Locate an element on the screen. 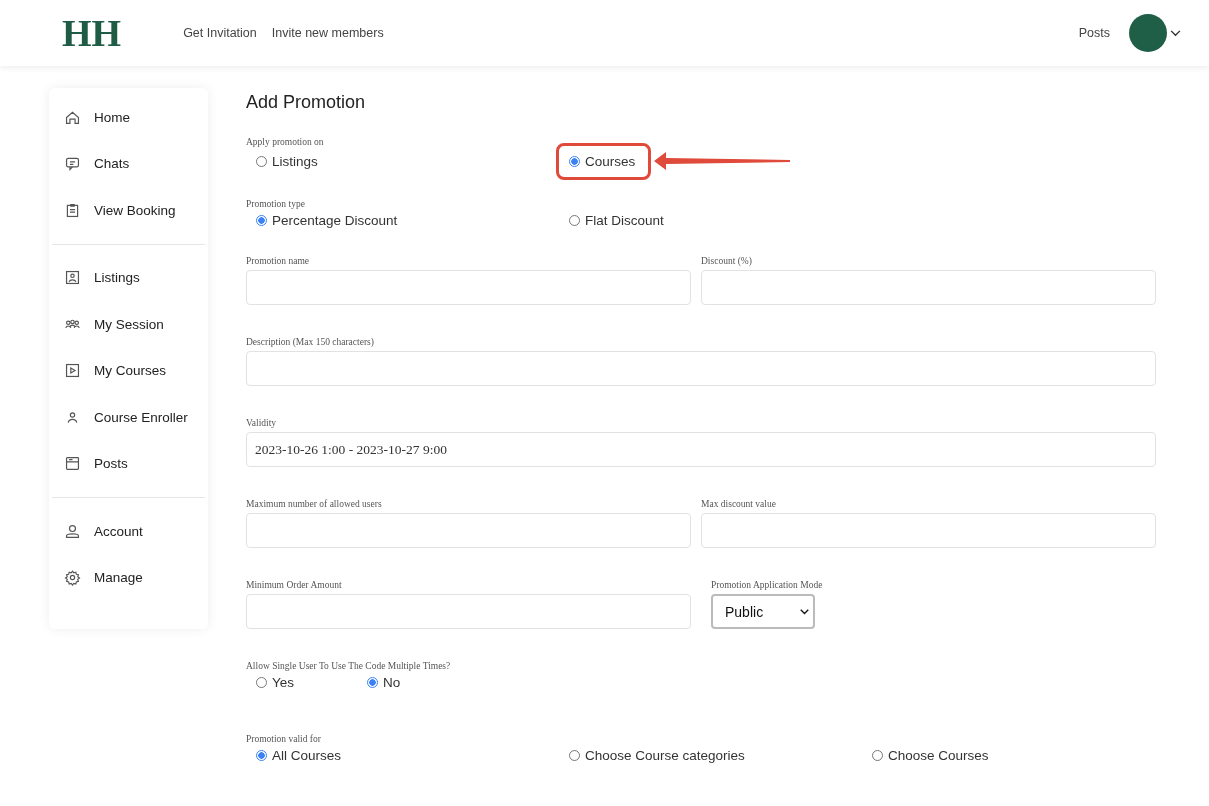 This screenshot has height=806, width=1209. logo: HH is located at coordinates (92, 33).